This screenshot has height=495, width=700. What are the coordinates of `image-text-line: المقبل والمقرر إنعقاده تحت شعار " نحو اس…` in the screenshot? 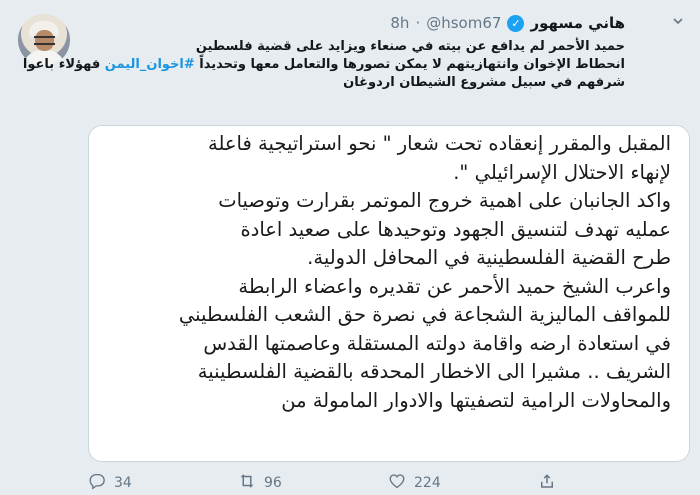 It's located at (439, 143).